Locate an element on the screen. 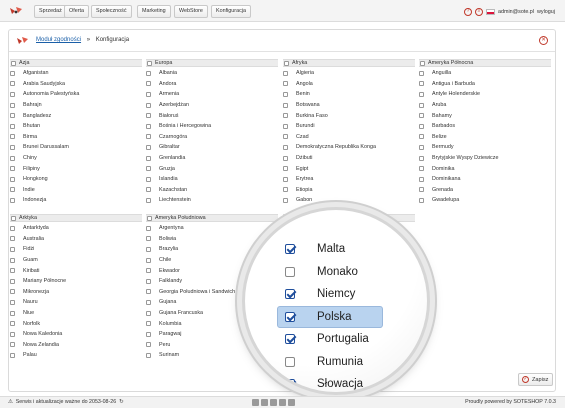  country-item: Etiopia is located at coordinates (349, 190).